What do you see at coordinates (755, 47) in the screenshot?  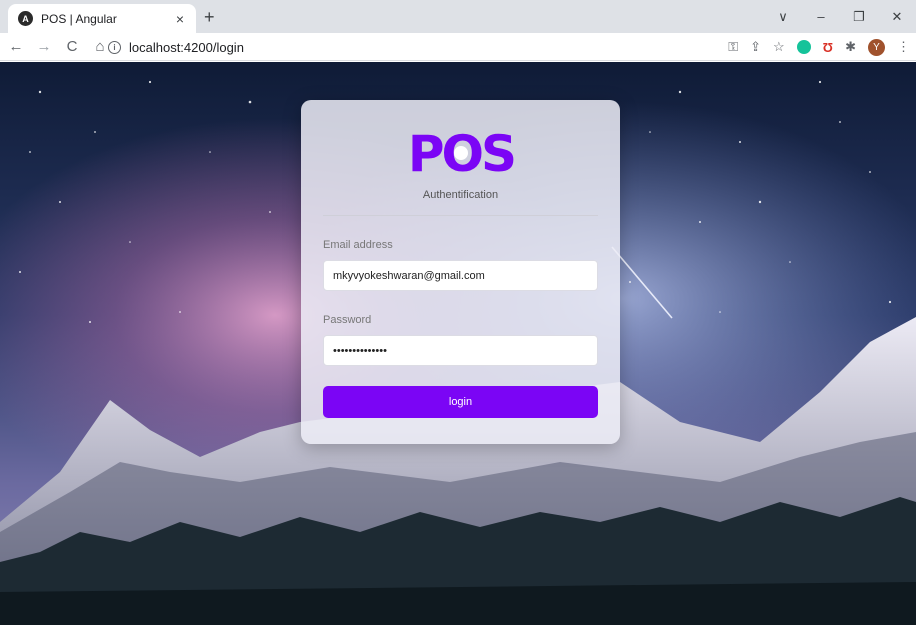 I see `share-icon: ⇪` at bounding box center [755, 47].